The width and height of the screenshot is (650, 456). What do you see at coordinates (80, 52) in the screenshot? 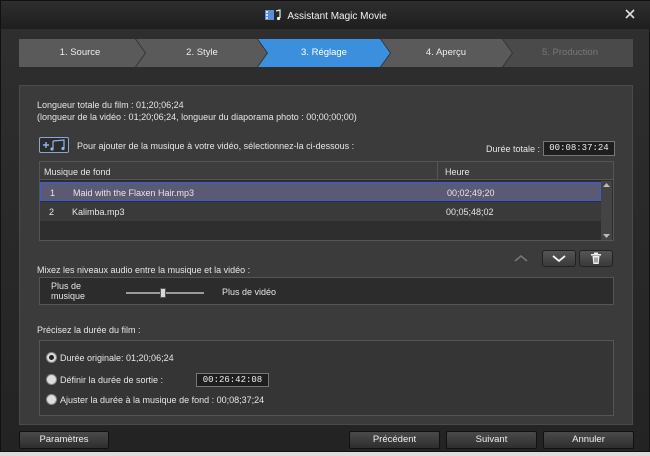
I see `step-source: 1. Source` at bounding box center [80, 52].